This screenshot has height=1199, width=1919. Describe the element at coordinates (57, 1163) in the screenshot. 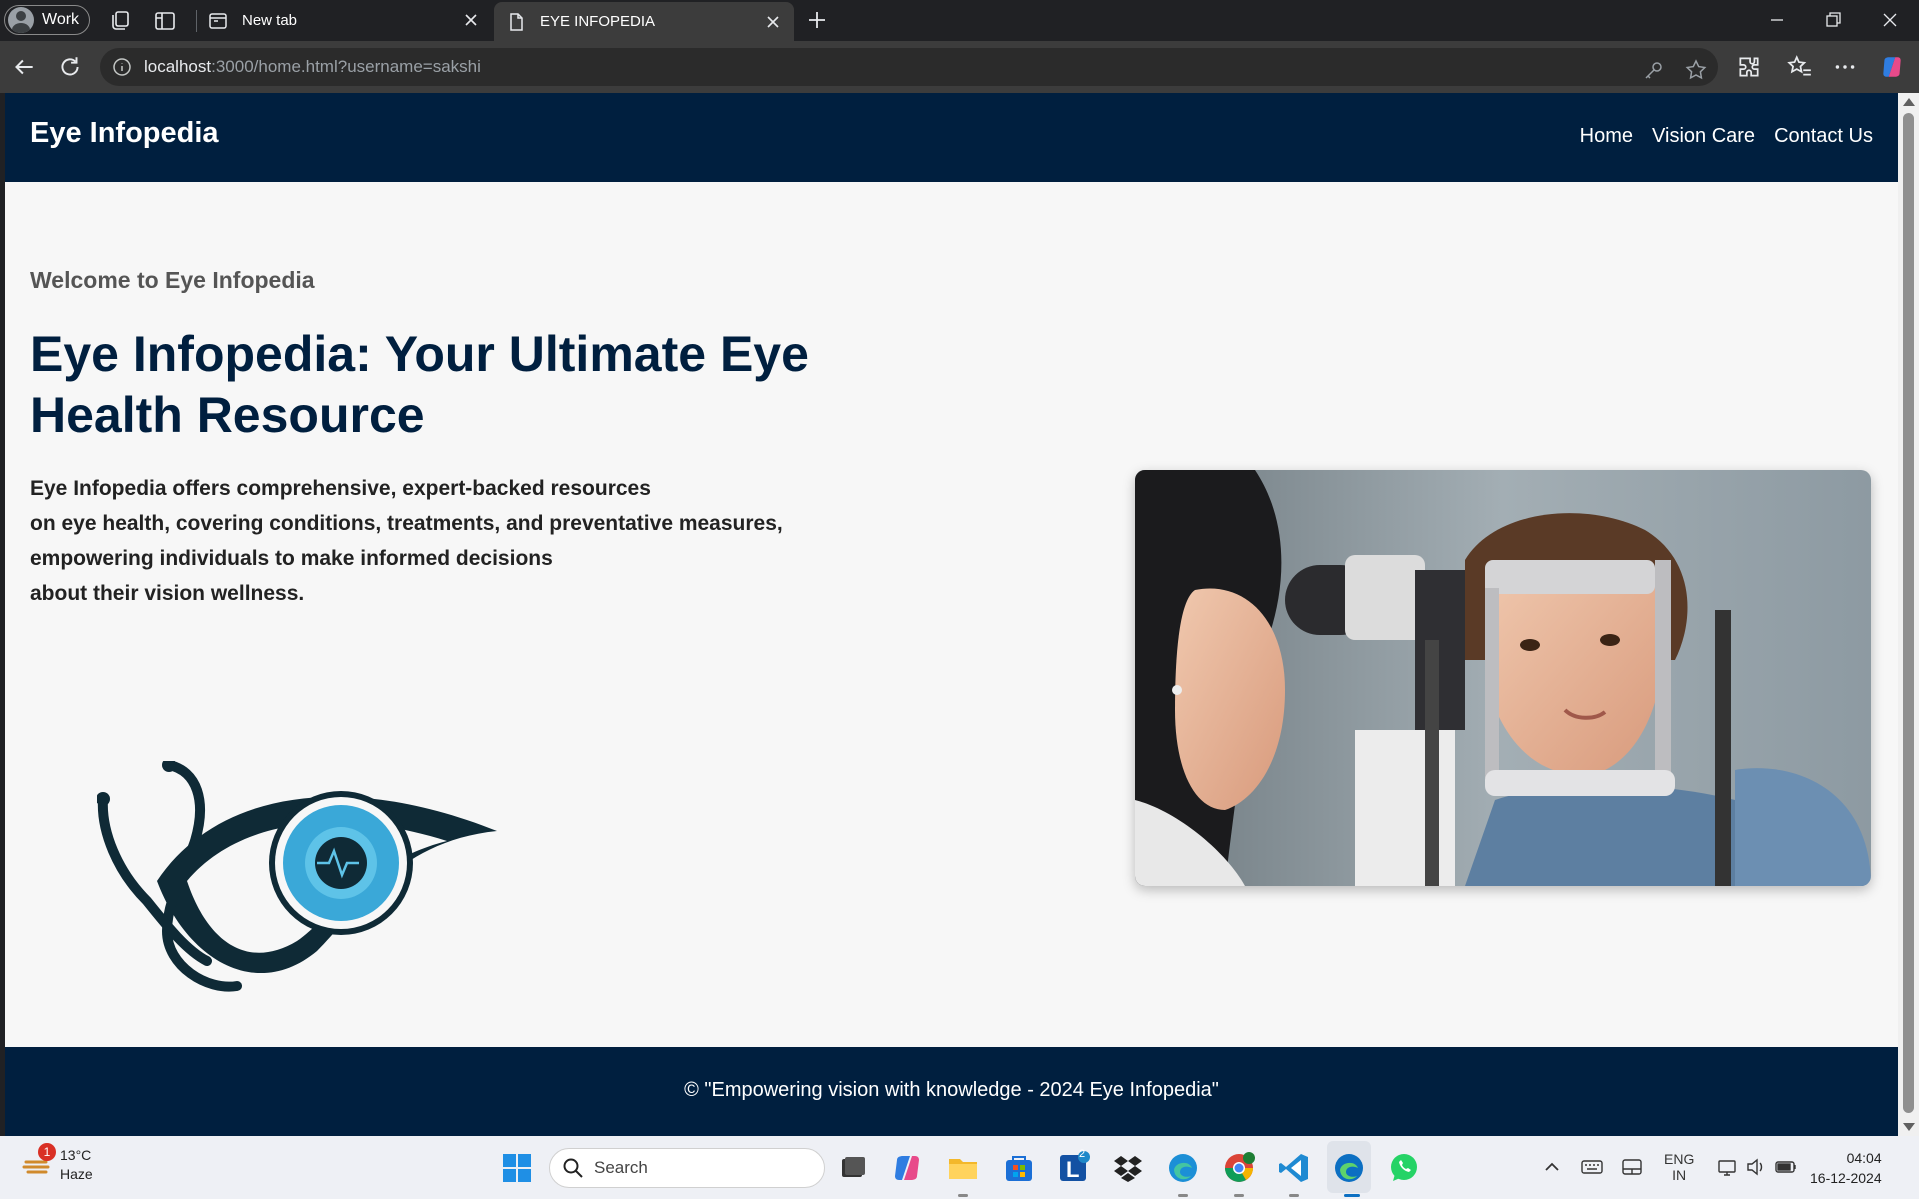

I see `weather-widget: 1 13°C Haze` at that location.